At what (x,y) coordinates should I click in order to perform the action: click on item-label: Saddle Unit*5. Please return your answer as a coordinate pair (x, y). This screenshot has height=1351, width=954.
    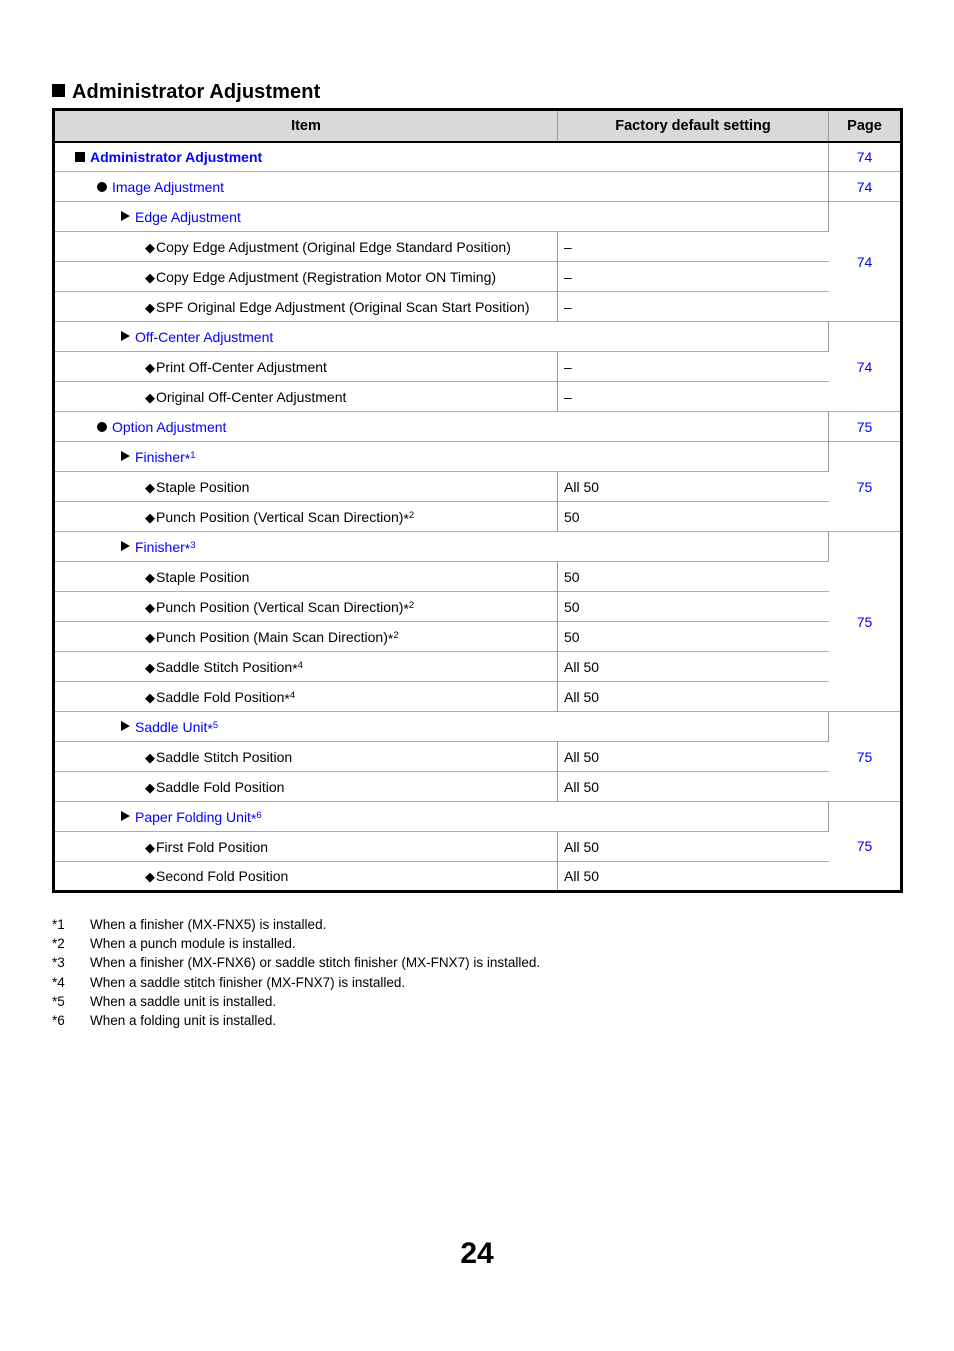
    Looking at the image, I should click on (177, 727).